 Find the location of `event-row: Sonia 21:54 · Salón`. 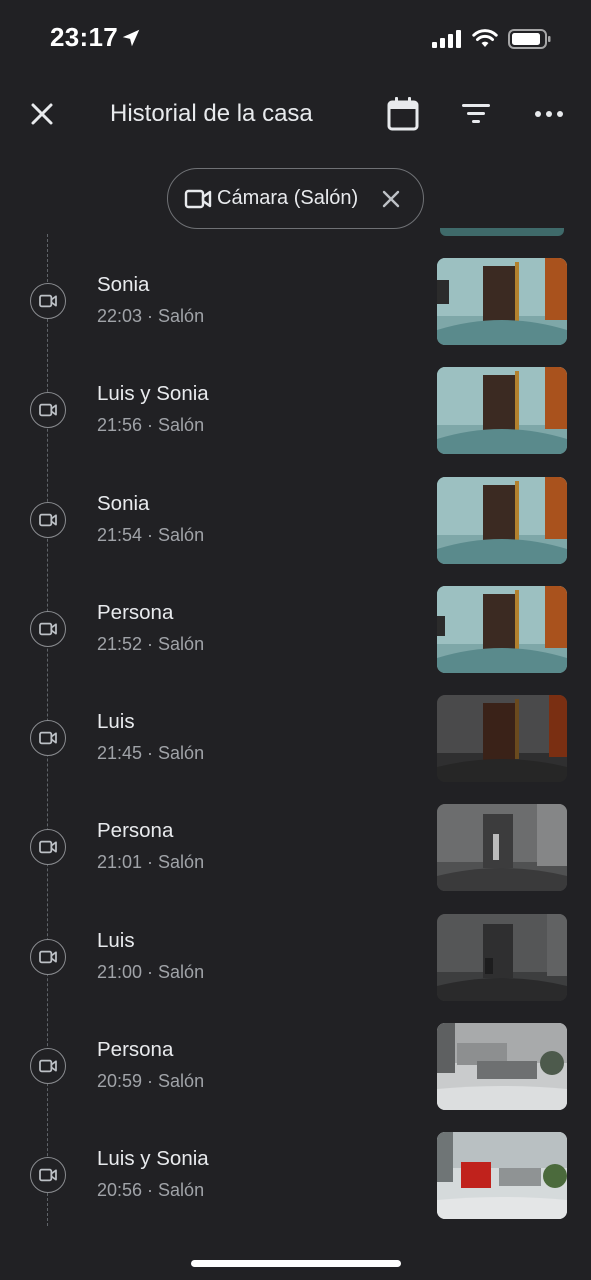

event-row: Sonia 21:54 · Salón is located at coordinates (295, 529).